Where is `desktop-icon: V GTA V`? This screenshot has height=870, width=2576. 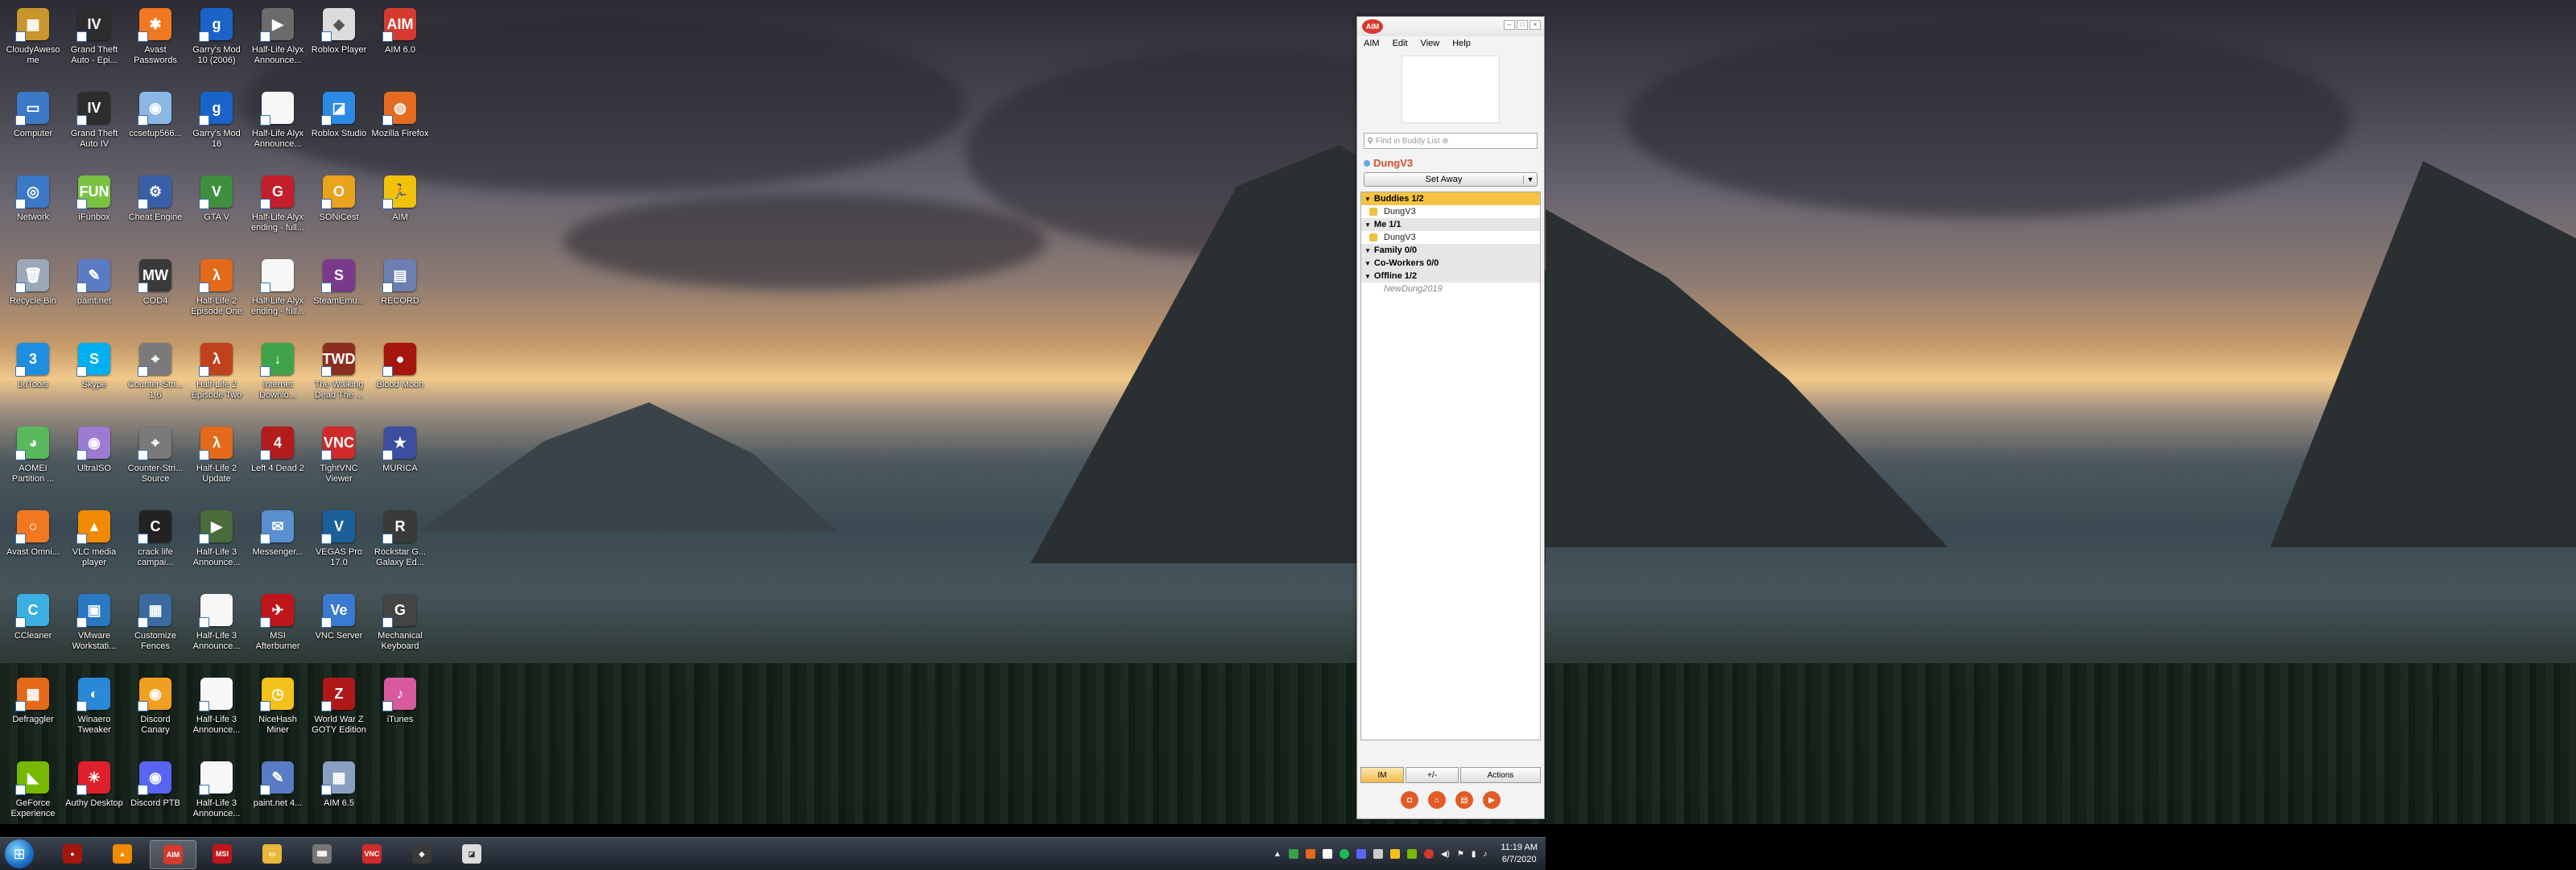
desktop-icon: V GTA V is located at coordinates (216, 206).